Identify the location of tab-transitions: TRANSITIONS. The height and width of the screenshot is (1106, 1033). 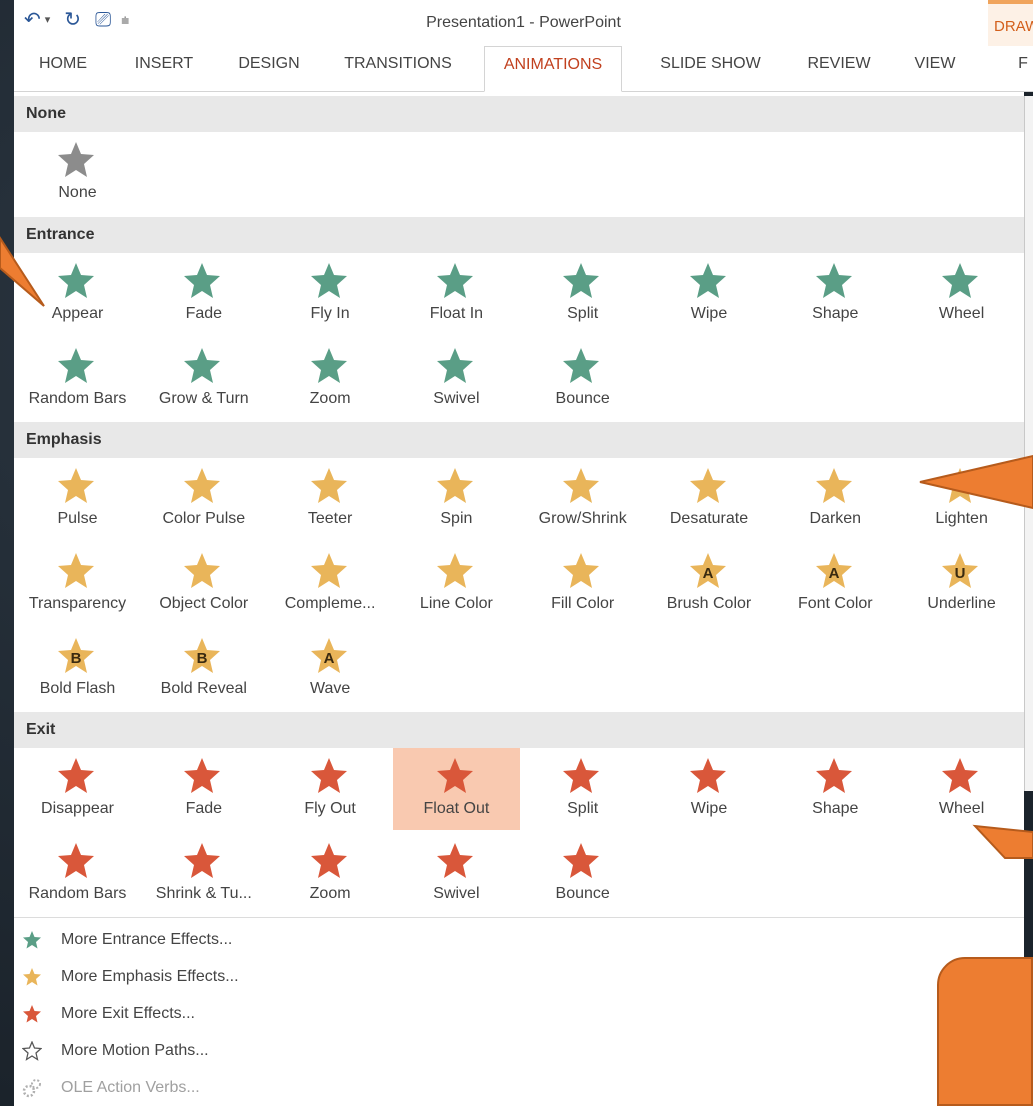
(398, 69).